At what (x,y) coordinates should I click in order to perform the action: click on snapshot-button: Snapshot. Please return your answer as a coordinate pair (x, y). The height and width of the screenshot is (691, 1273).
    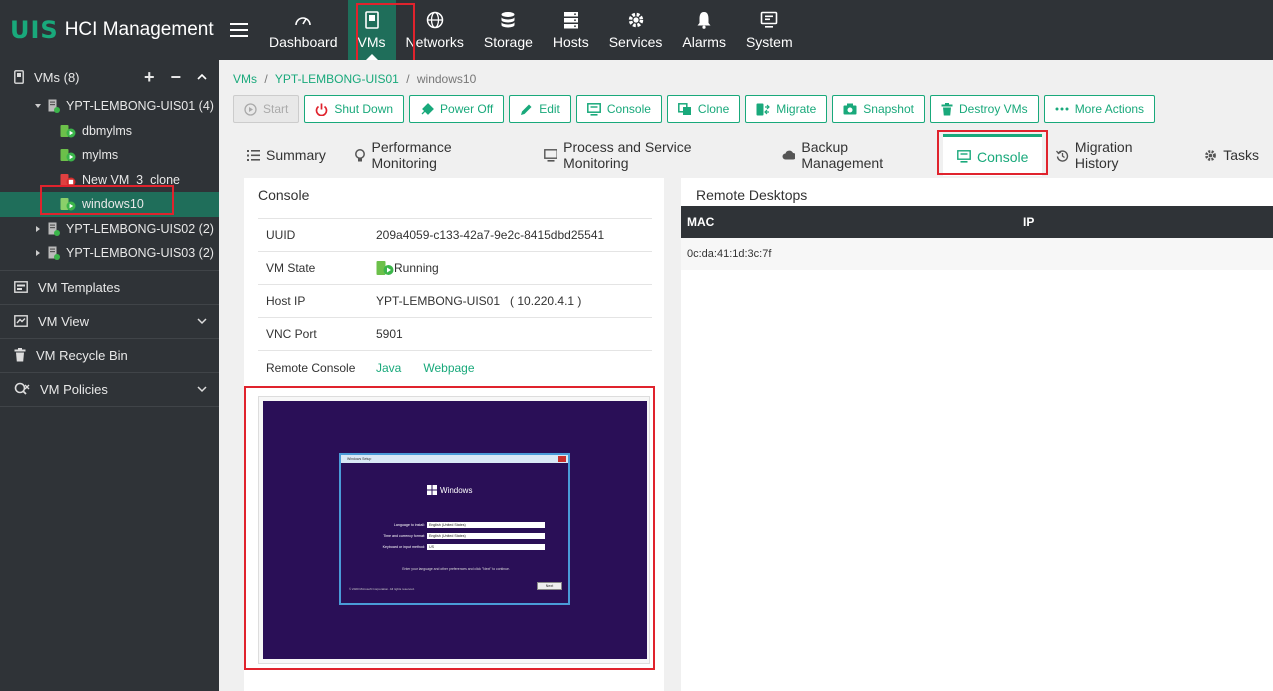
    Looking at the image, I should click on (878, 109).